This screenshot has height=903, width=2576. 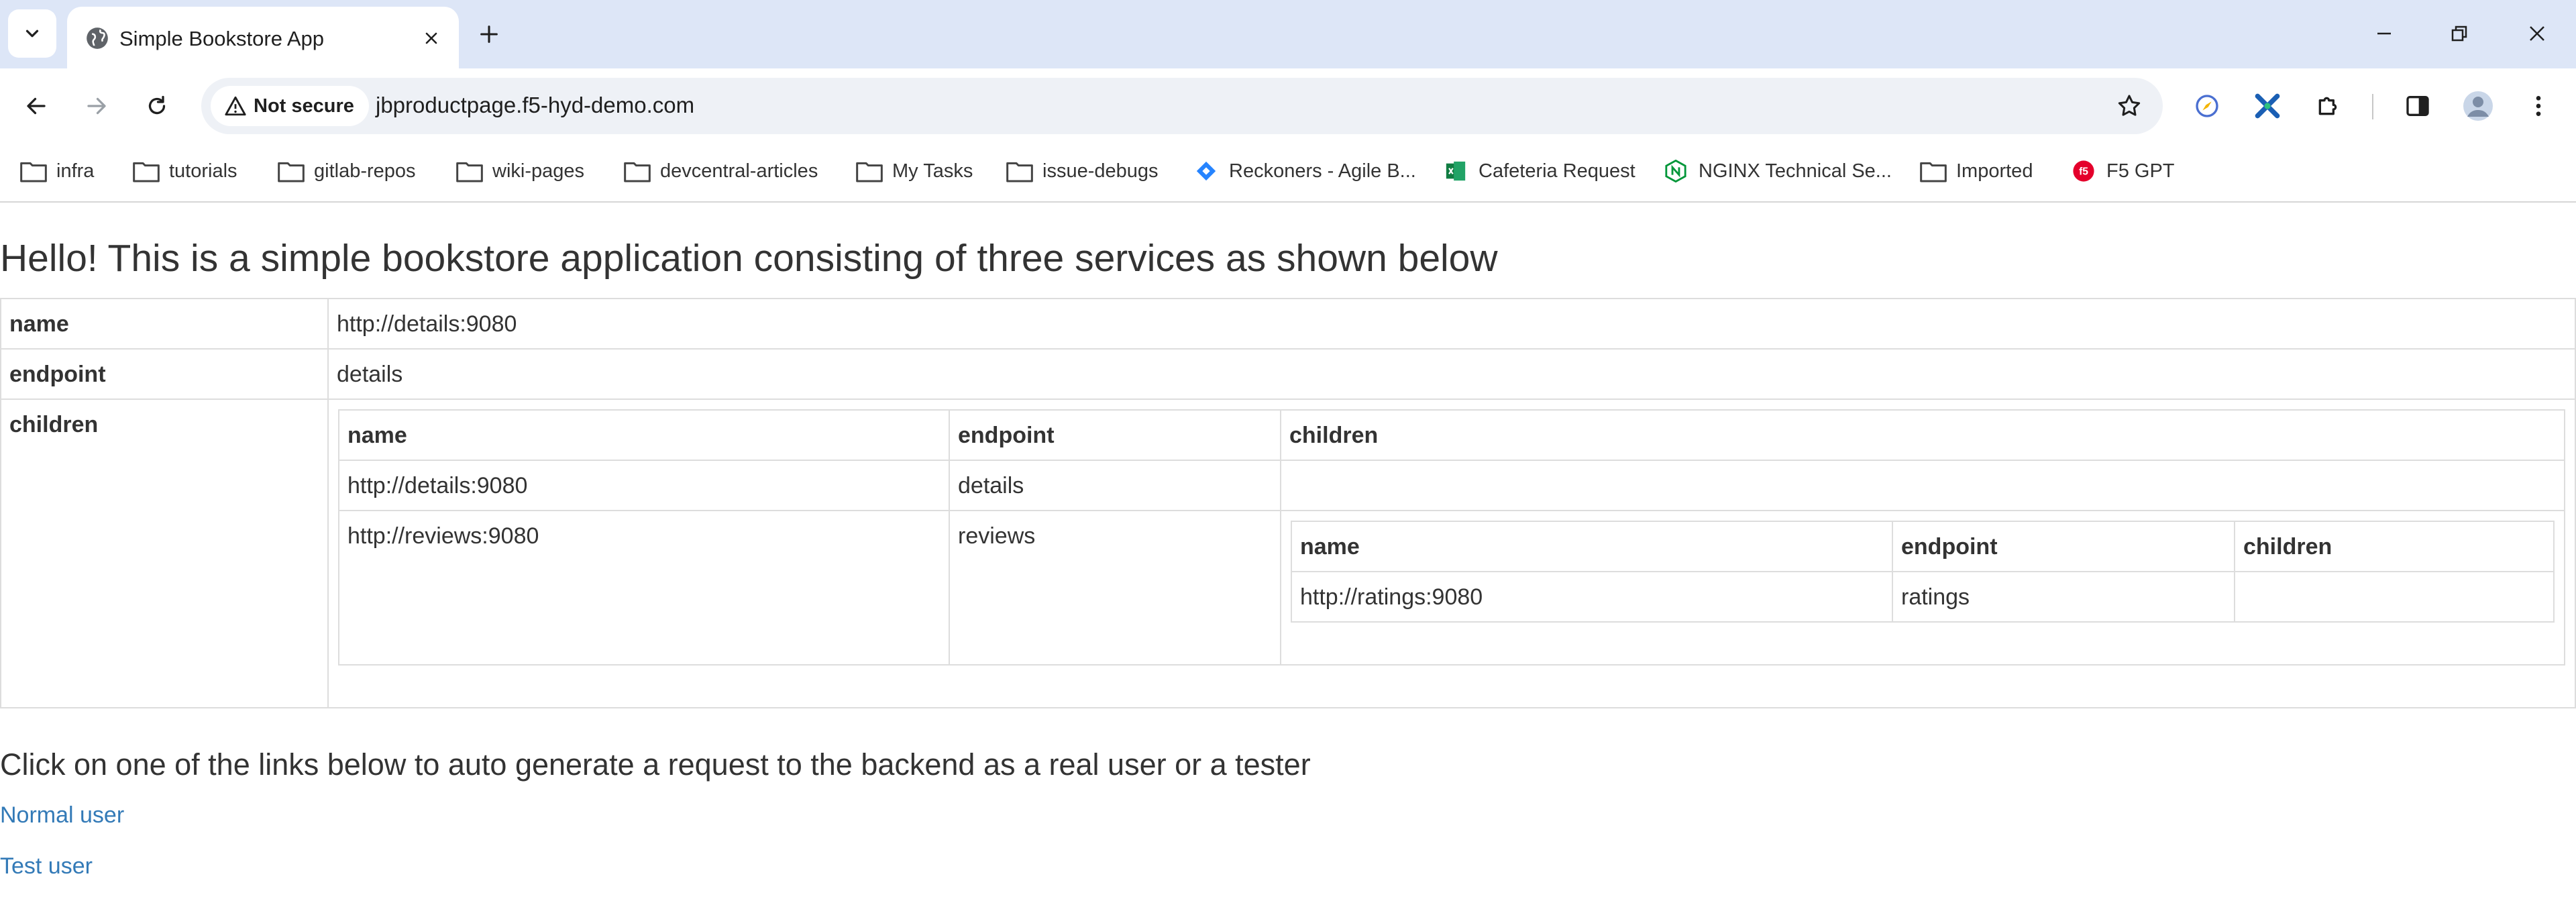 I want to click on nested-name-cell: http://ratings:9080, so click(x=1592, y=597).